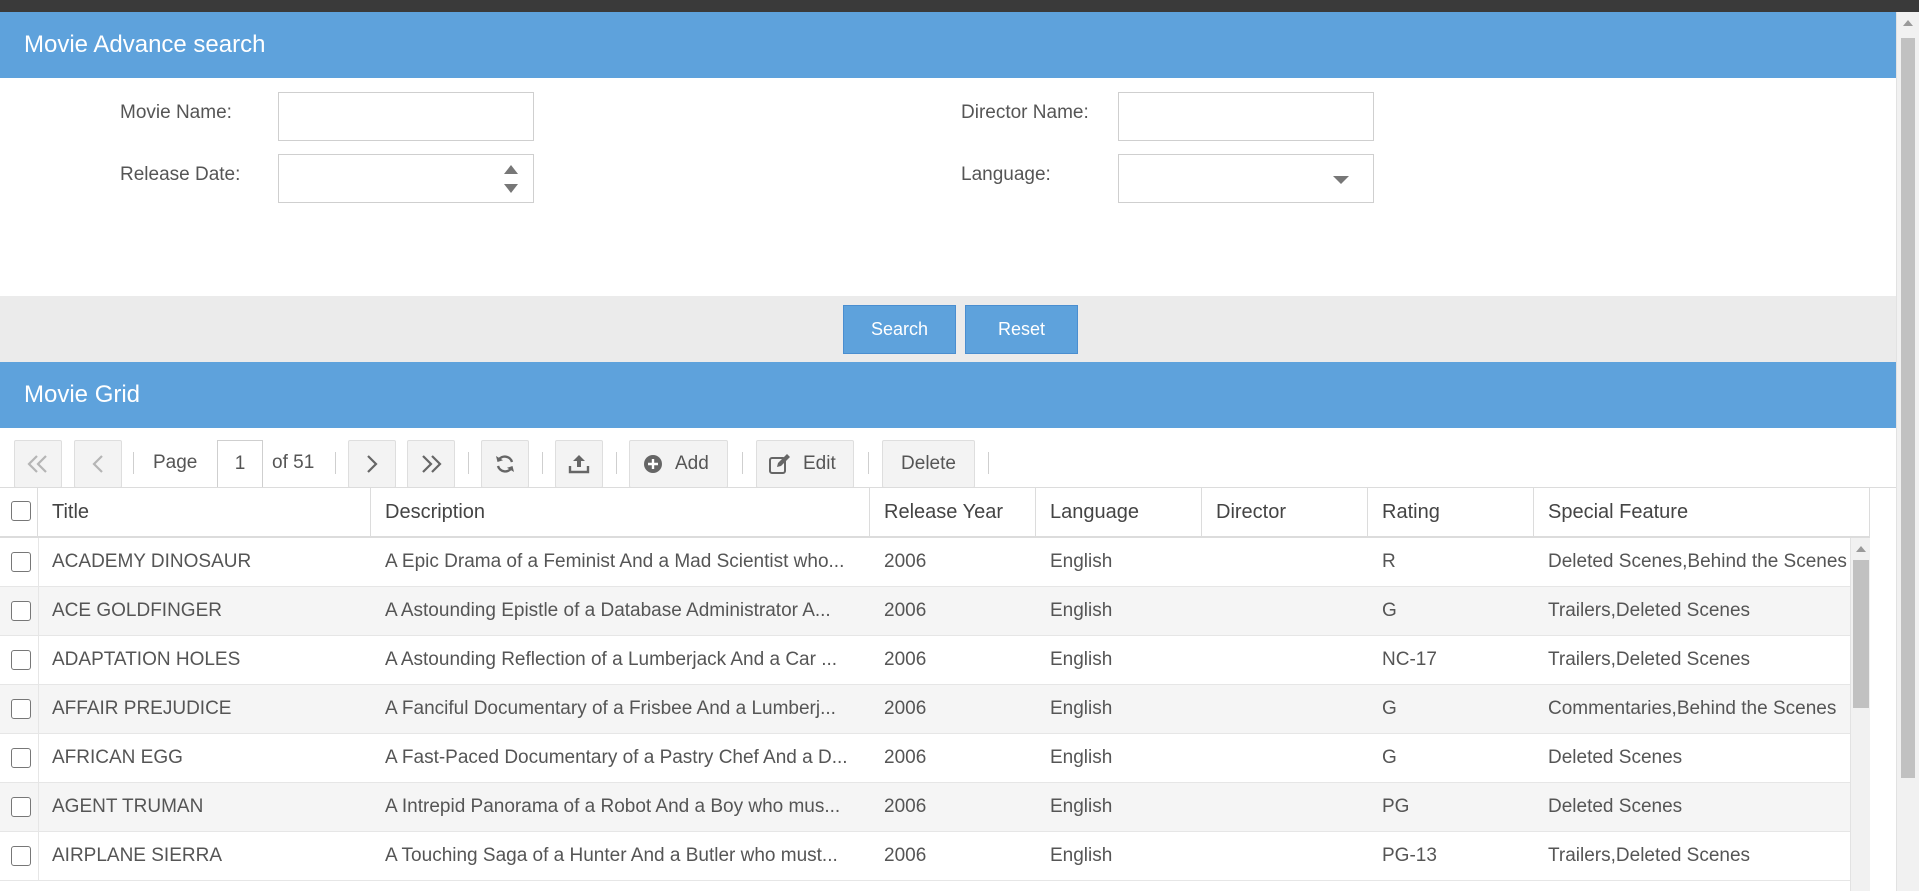 The width and height of the screenshot is (1919, 891). I want to click on next-page-button, so click(372, 464).